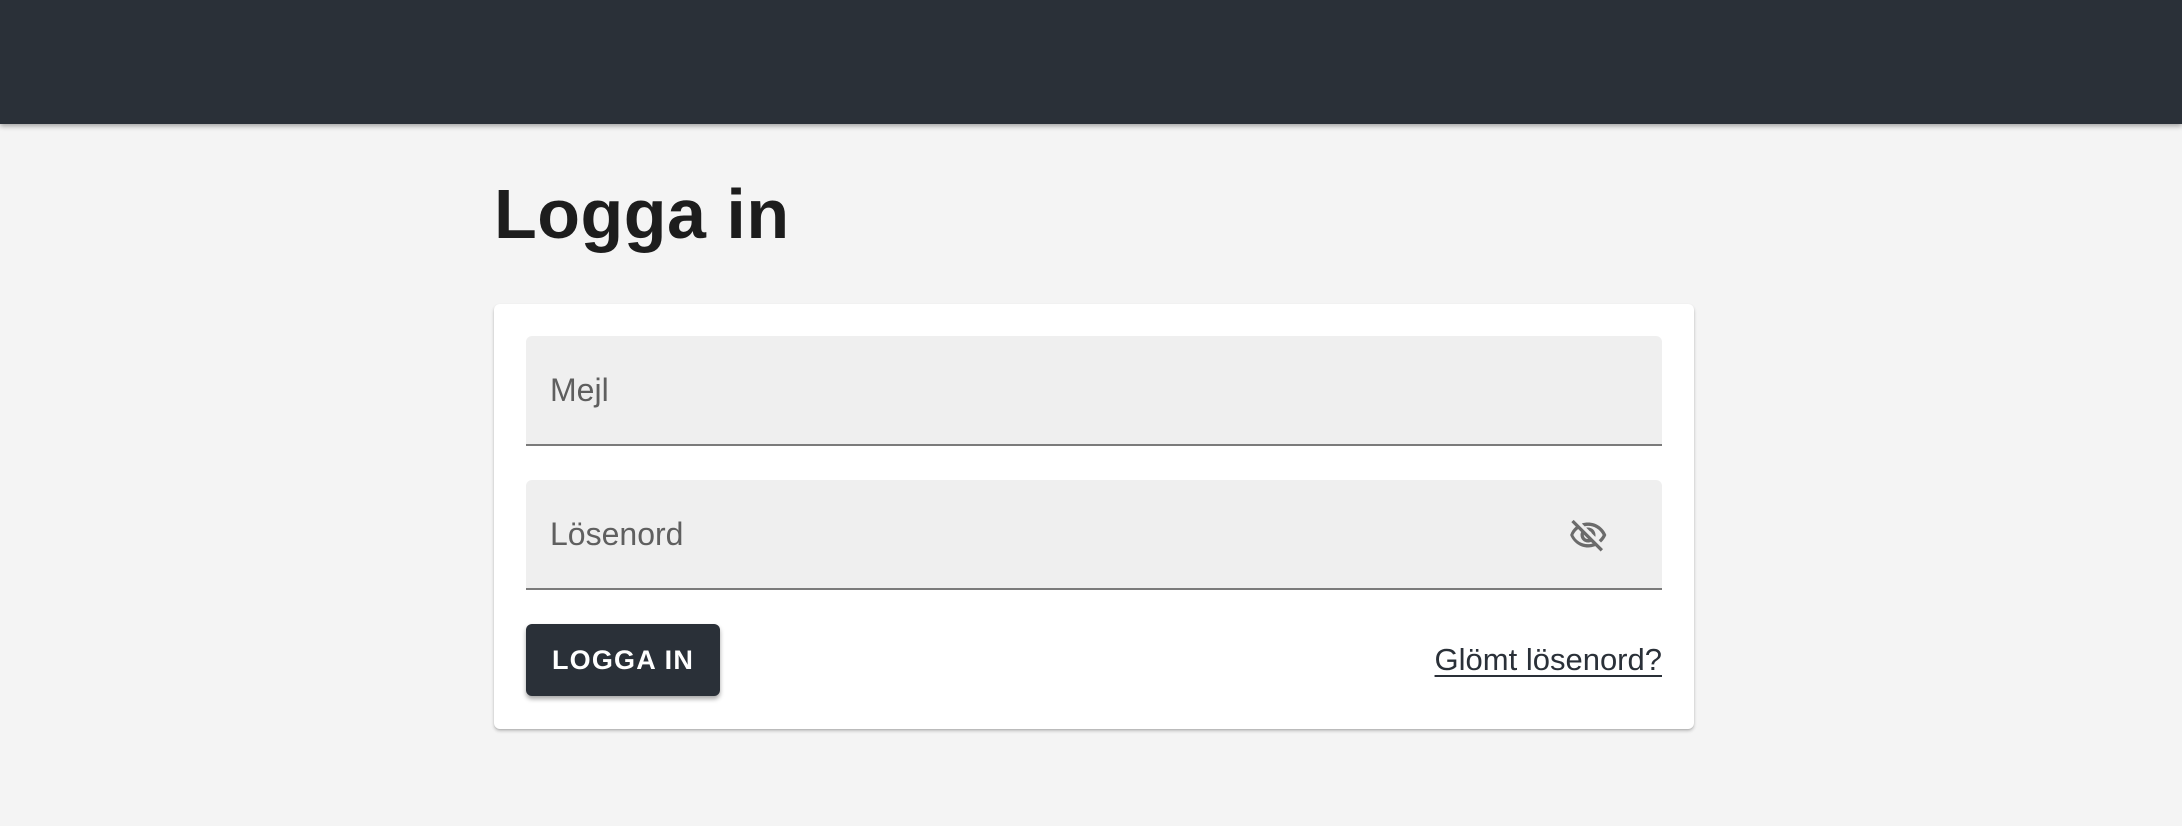 The width and height of the screenshot is (2182, 826). Describe the element at coordinates (1548, 660) in the screenshot. I see `forgot-password-link: Glömt lösenord?` at that location.